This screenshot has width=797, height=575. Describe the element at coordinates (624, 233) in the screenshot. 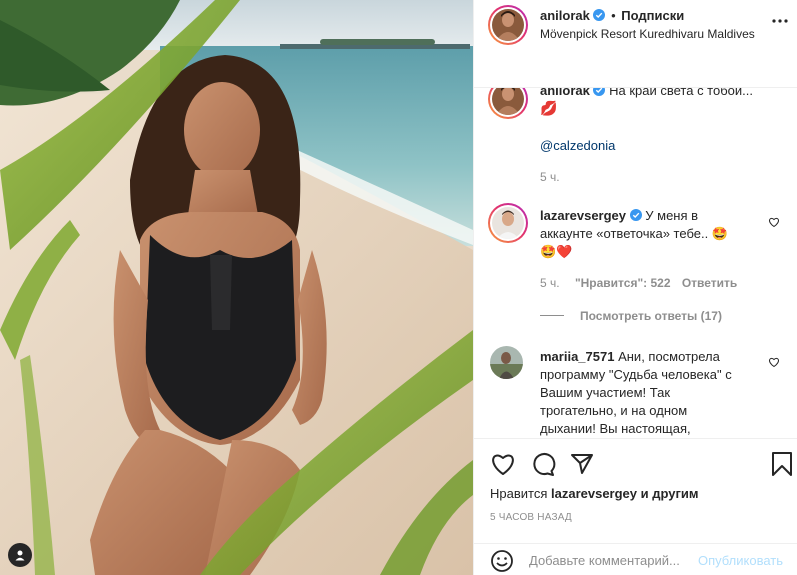

I see `comment-text-line2: аккаунте «ответочка» тебе..` at that location.